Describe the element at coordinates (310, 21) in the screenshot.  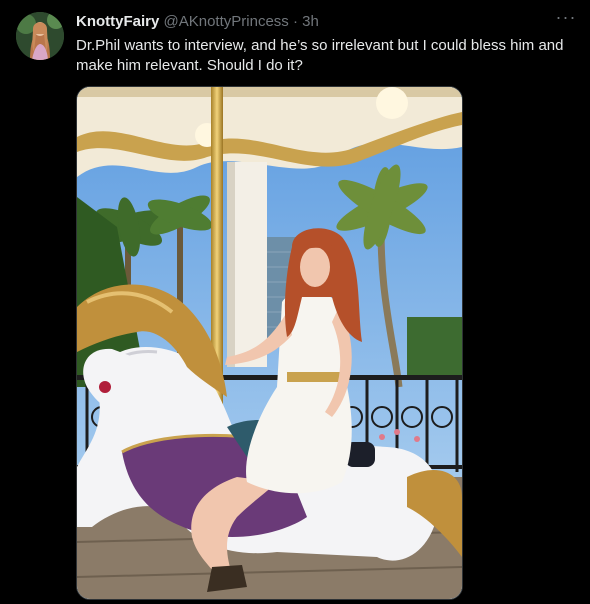
I see `timestamp: 3h` at that location.